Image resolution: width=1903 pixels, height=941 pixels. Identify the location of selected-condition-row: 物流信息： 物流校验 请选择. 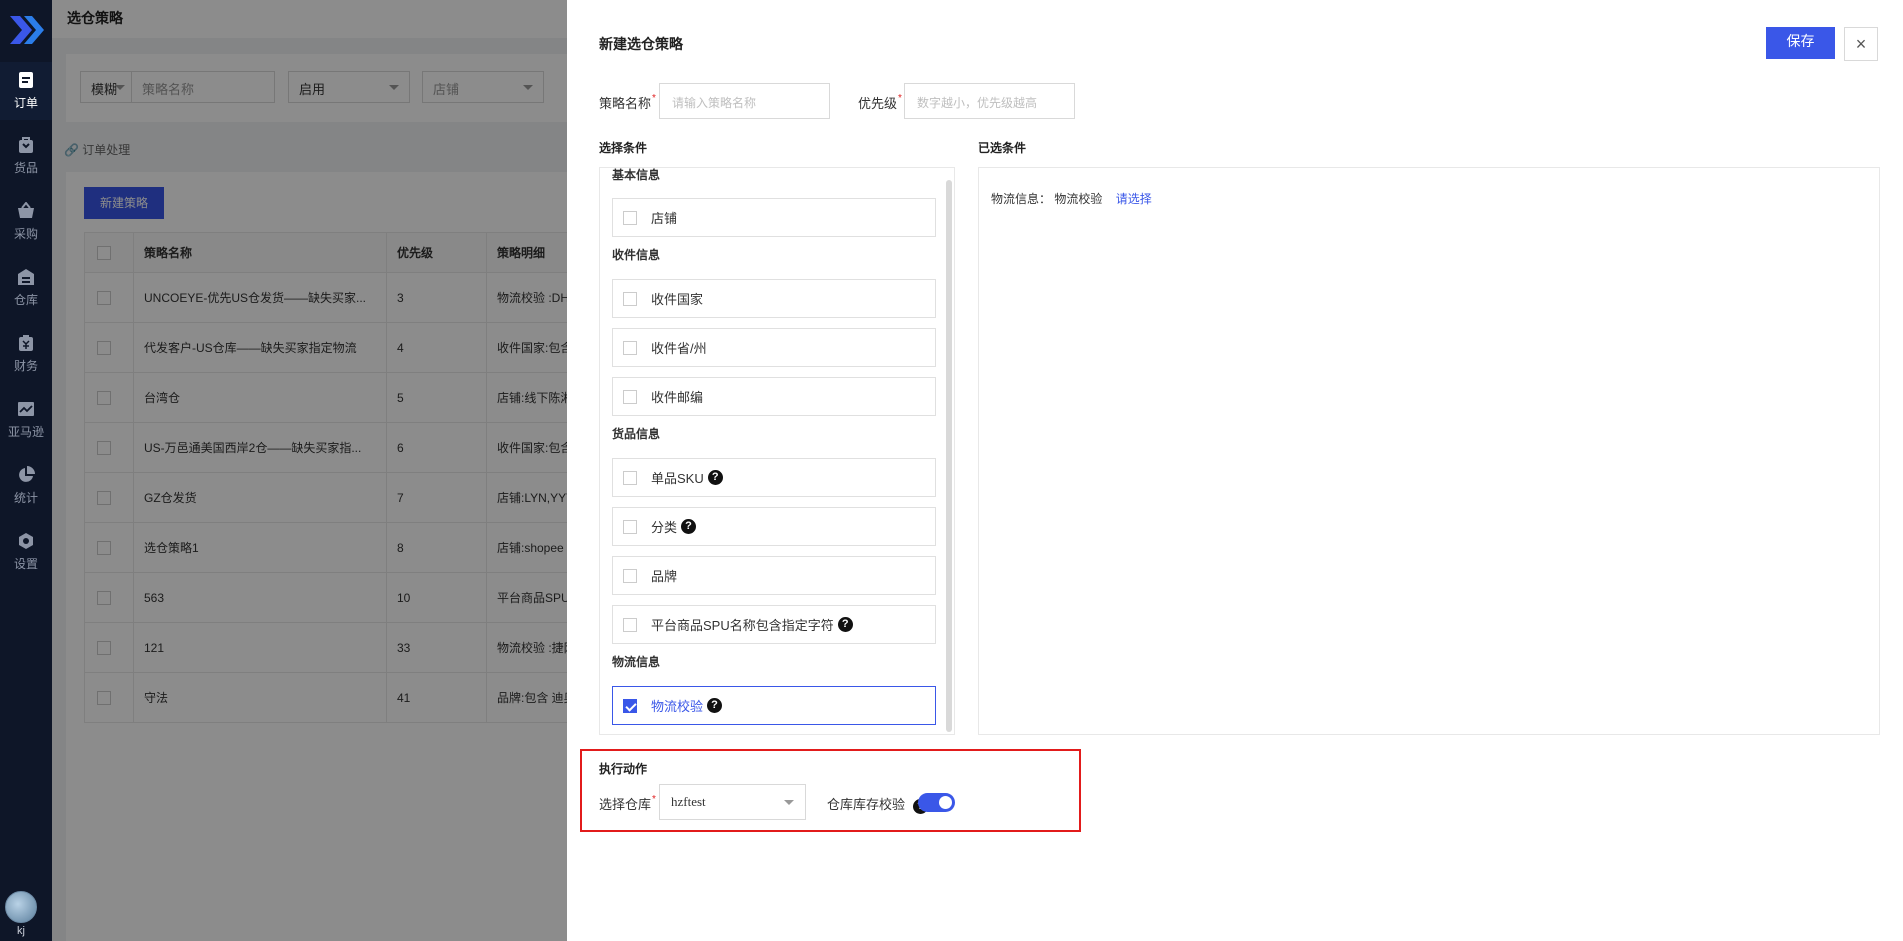
(1071, 198).